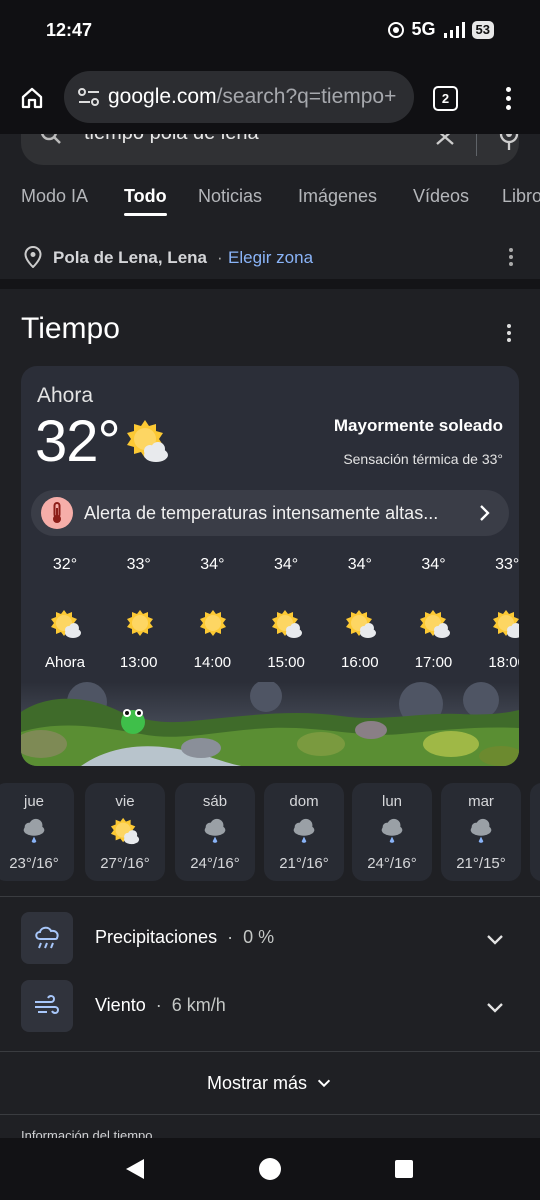  Describe the element at coordinates (521, 196) in the screenshot. I see `tab-libros: Libro` at that location.